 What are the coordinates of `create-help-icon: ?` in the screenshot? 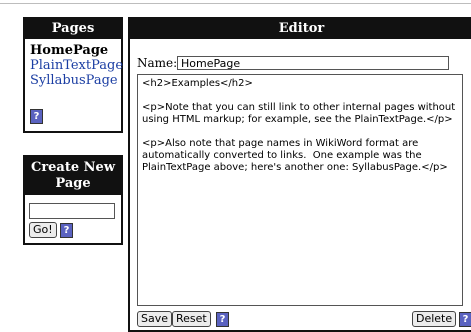 It's located at (66, 230).